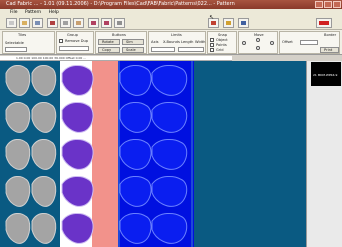 Image resolution: width=342 pixels, height=247 pixels. I want to click on tool-c-button, so click(243, 23).